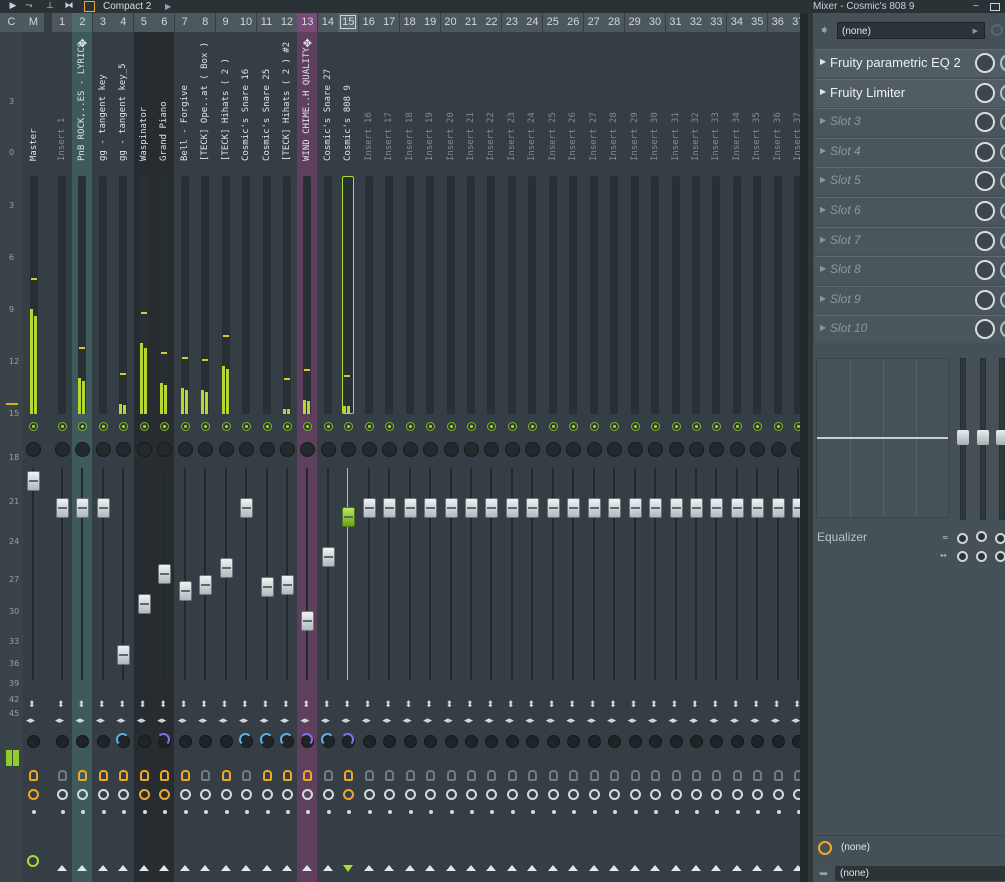  Describe the element at coordinates (143, 22) in the screenshot. I see `track-number: 5` at that location.